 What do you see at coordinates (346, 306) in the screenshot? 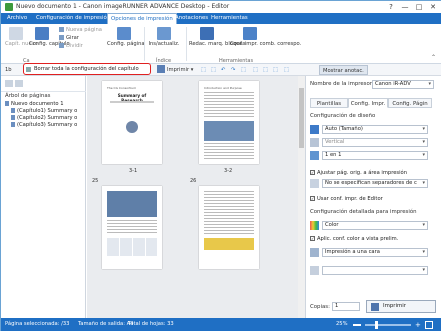
I see `copias-input: 1` at bounding box center [346, 306].